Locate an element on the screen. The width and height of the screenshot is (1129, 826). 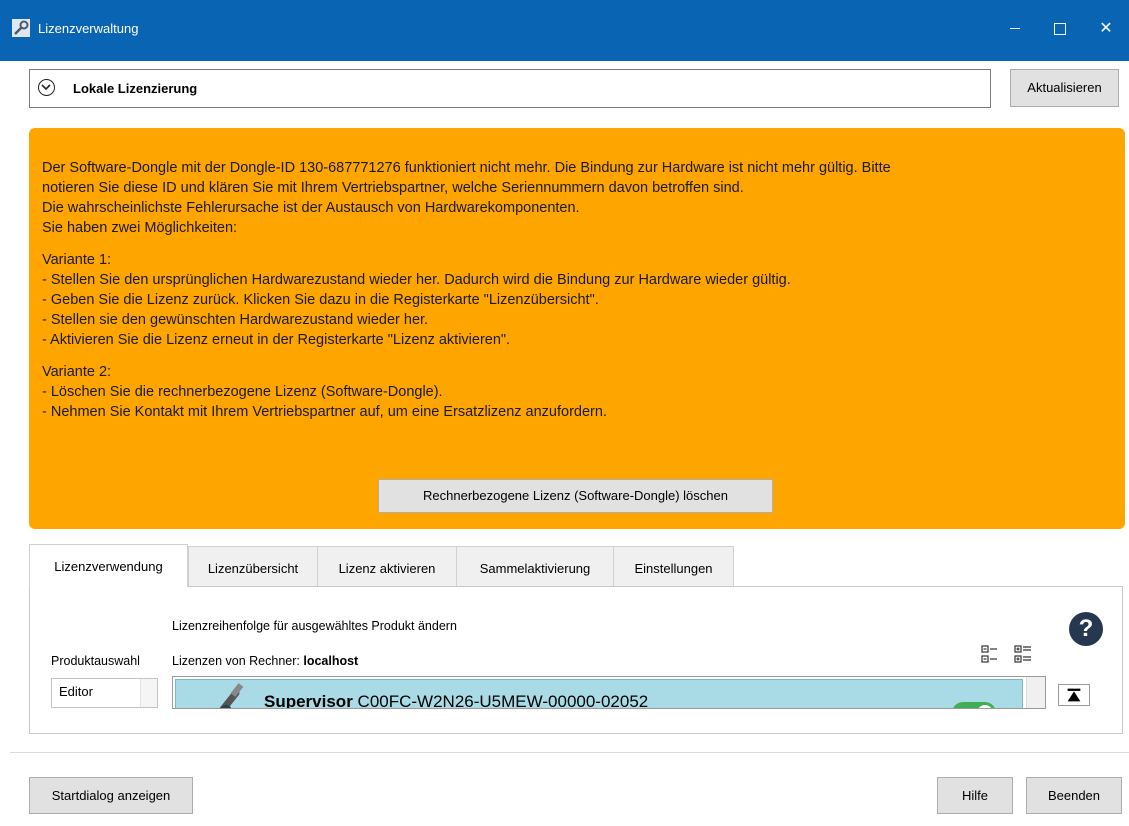
license-list: Supervisor C00FC-W2N26-U5MEW-00000-02052 is located at coordinates (609, 692).